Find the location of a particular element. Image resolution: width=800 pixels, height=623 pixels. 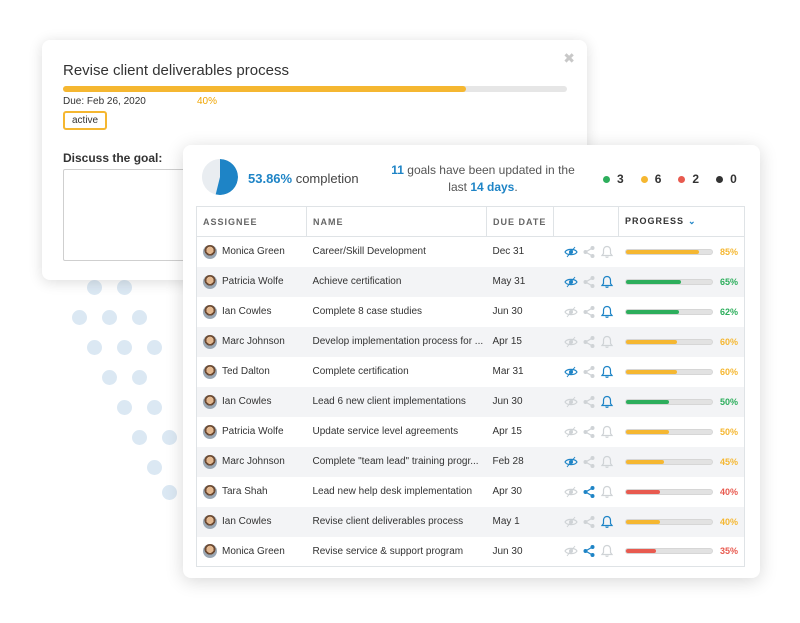

goal-name-cell: Lead new help desk implementation is located at coordinates (396, 491).